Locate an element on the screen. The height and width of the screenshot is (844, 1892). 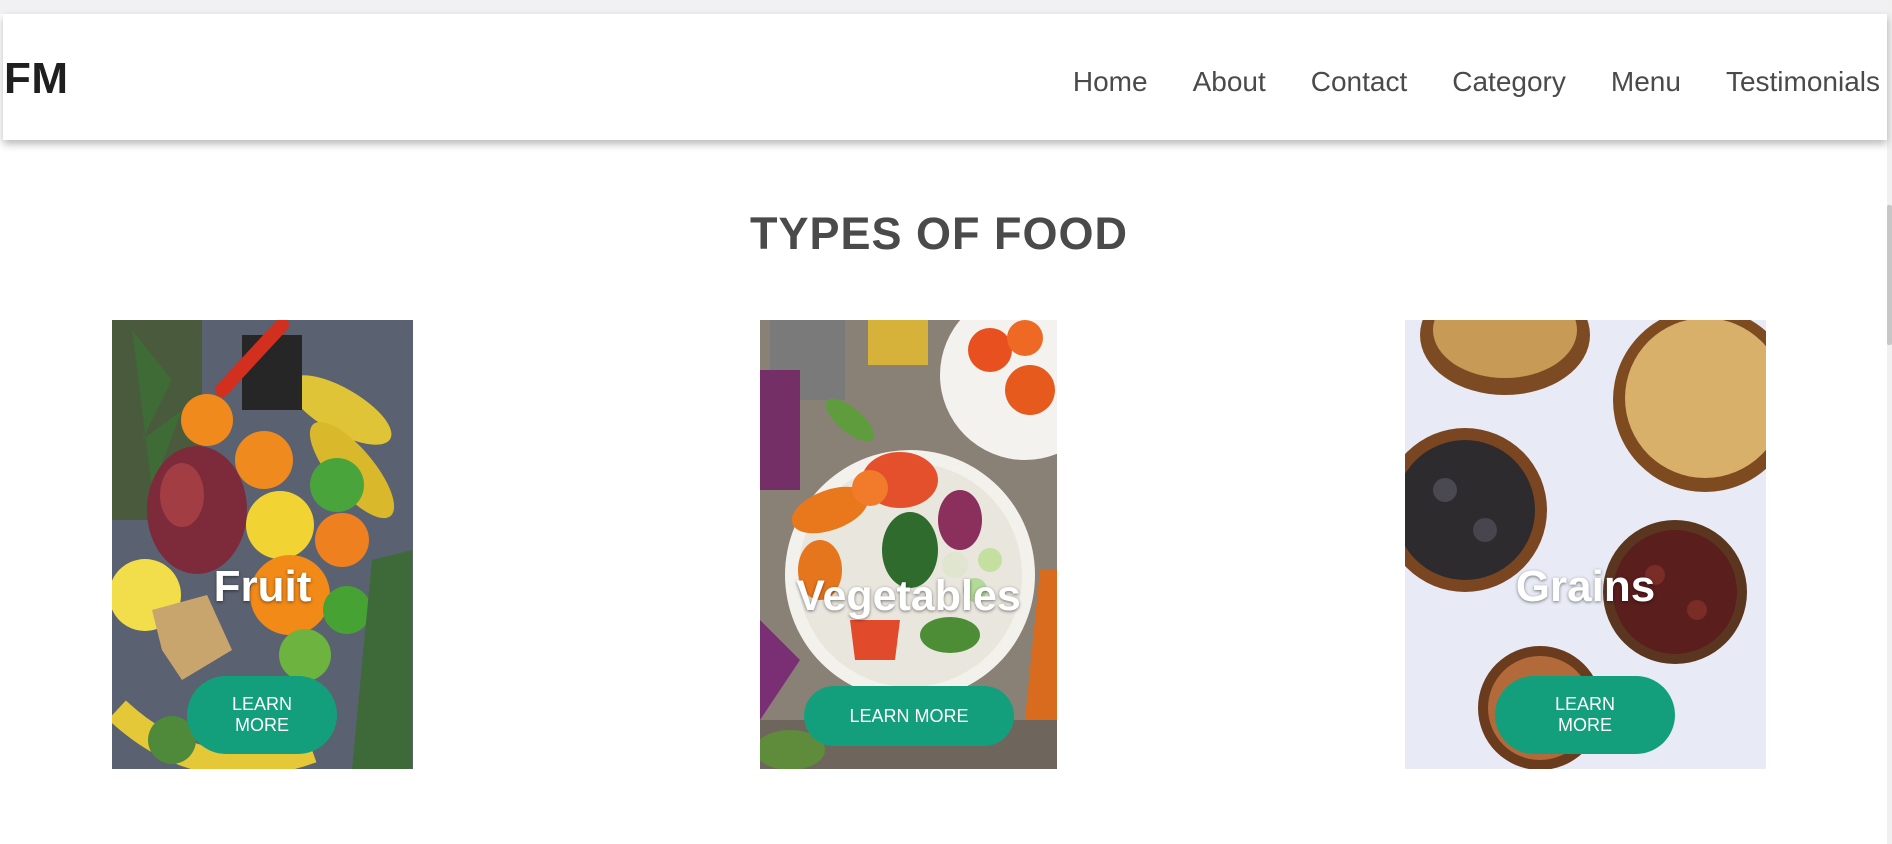
card-grains-title: Grains is located at coordinates (1585, 586).